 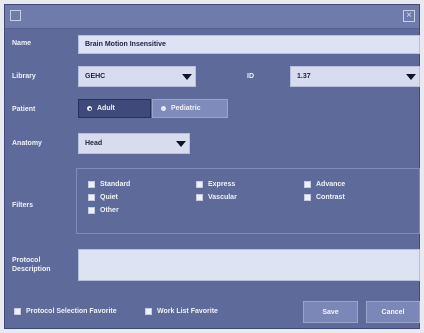 I want to click on protocol-selection-favorite-checkbox: Protocol Selection Favorite, so click(x=65, y=311).